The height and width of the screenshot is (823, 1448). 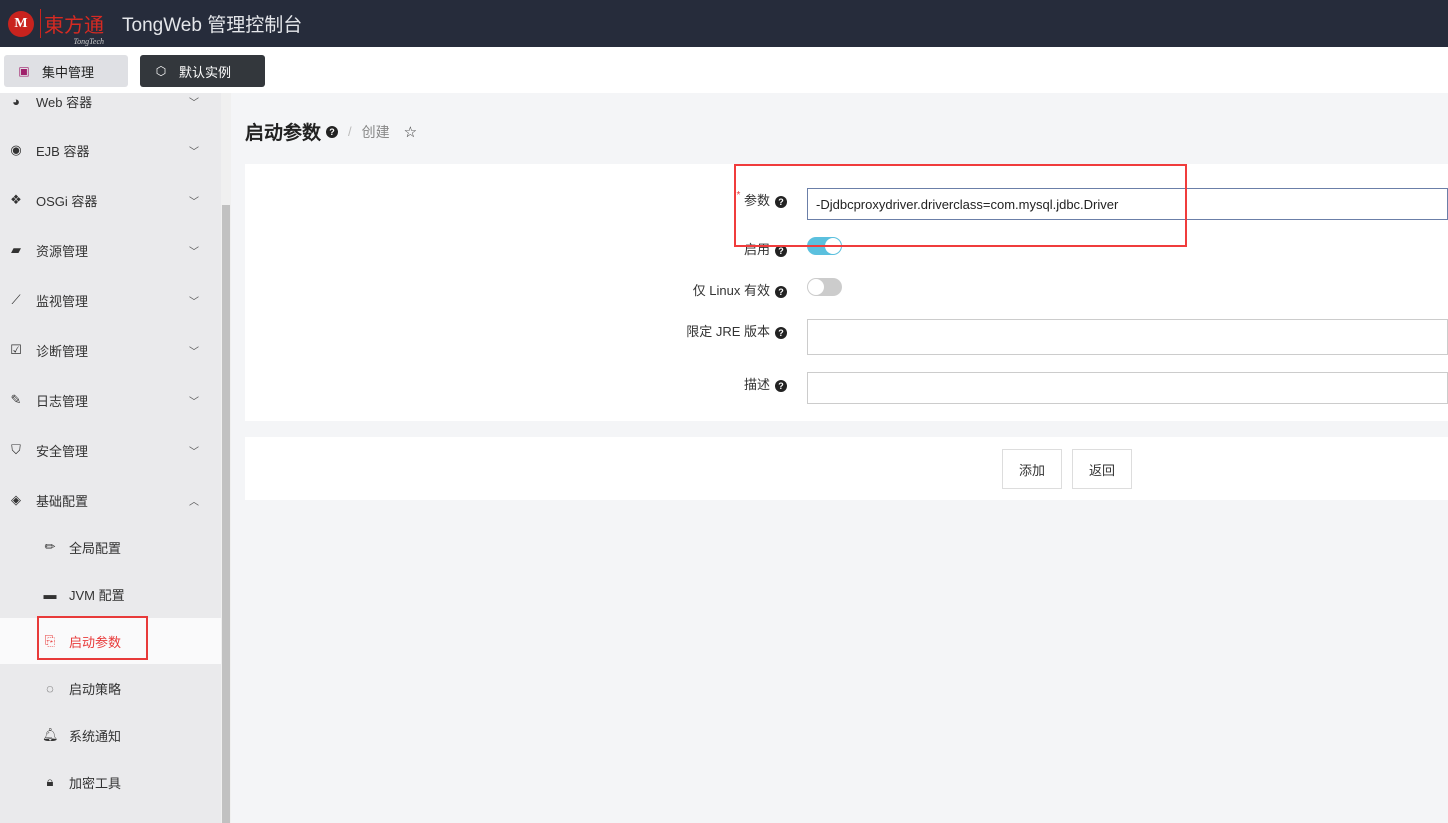 What do you see at coordinates (50, 734) in the screenshot?
I see `bell-icon: 🔔︎` at bounding box center [50, 734].